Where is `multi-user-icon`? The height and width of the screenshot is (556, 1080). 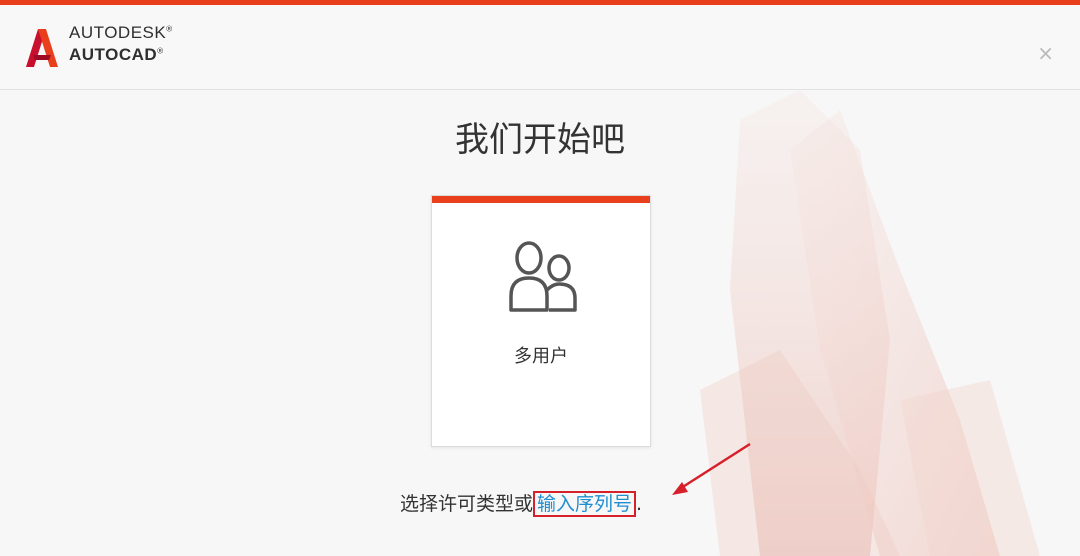
multi-user-icon is located at coordinates (543, 276).